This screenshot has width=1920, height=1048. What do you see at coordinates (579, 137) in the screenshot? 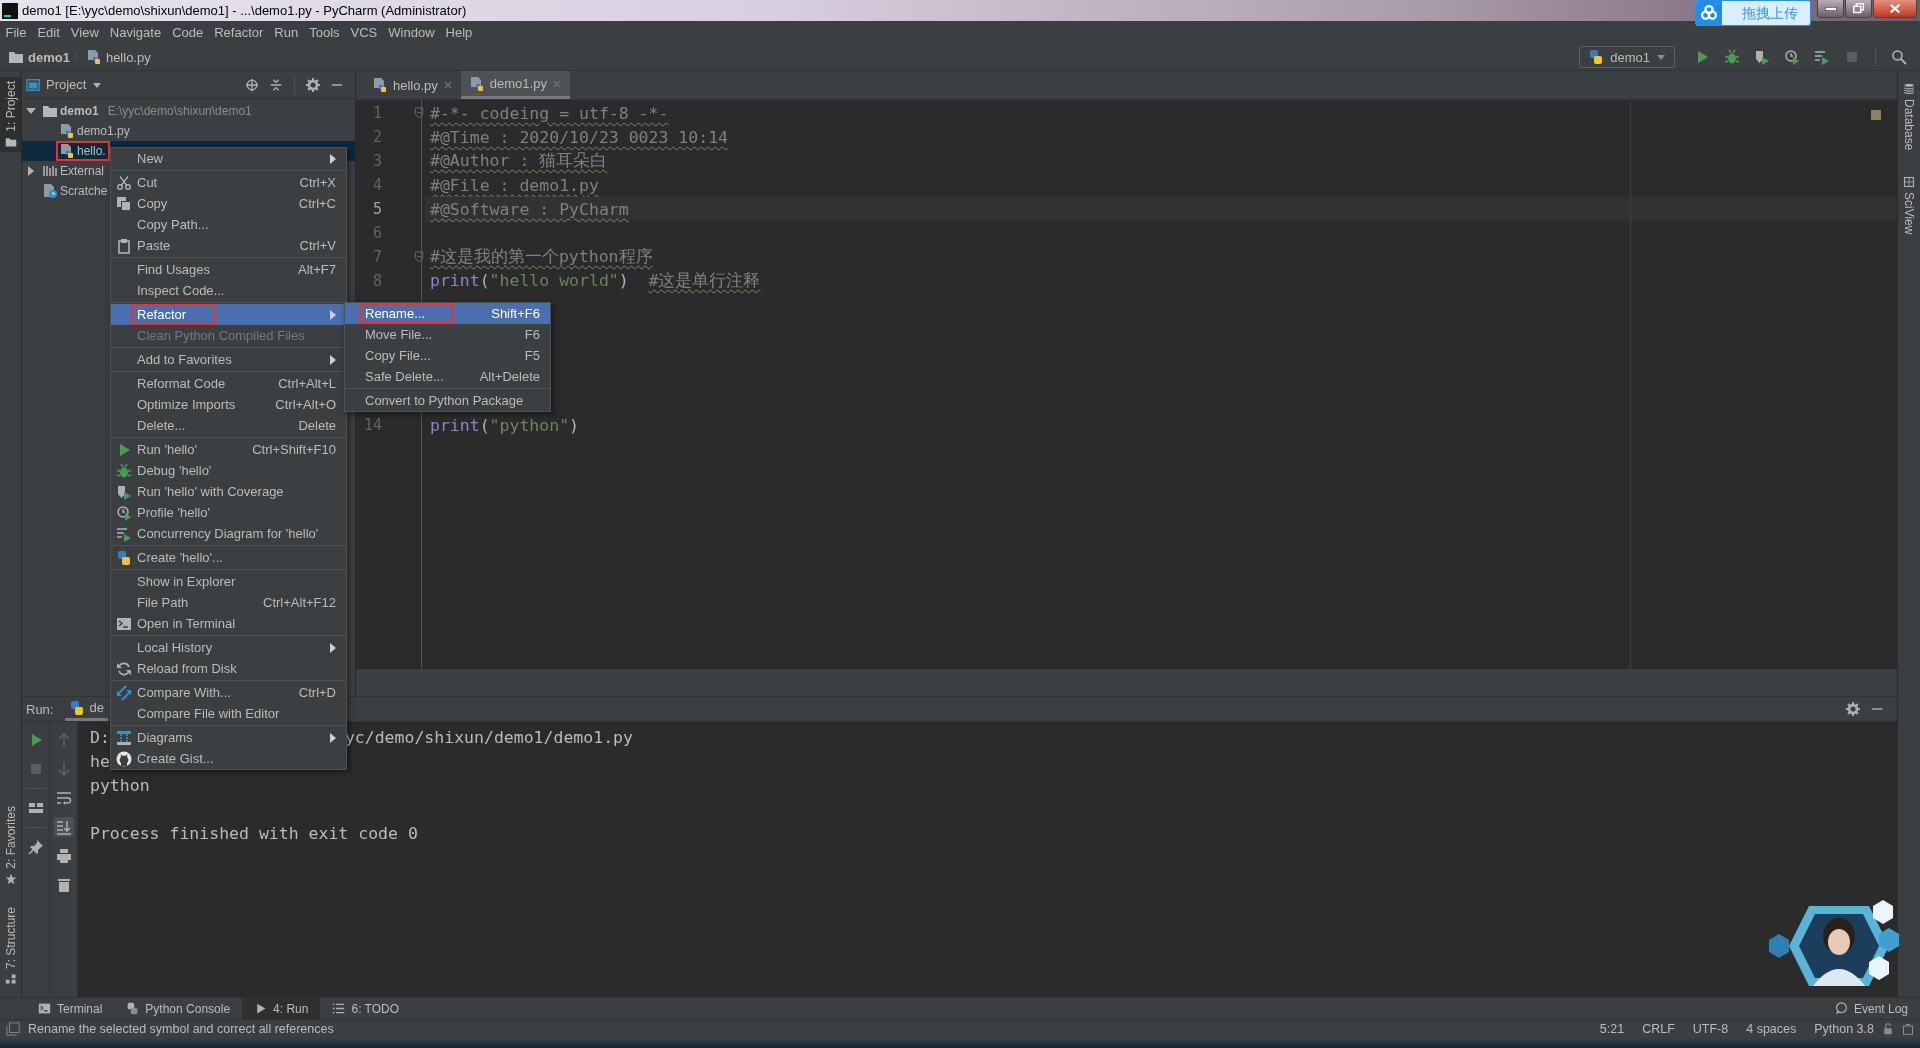
I see `code-line: #@Time : 2020/10/23 0023 10:14` at bounding box center [579, 137].